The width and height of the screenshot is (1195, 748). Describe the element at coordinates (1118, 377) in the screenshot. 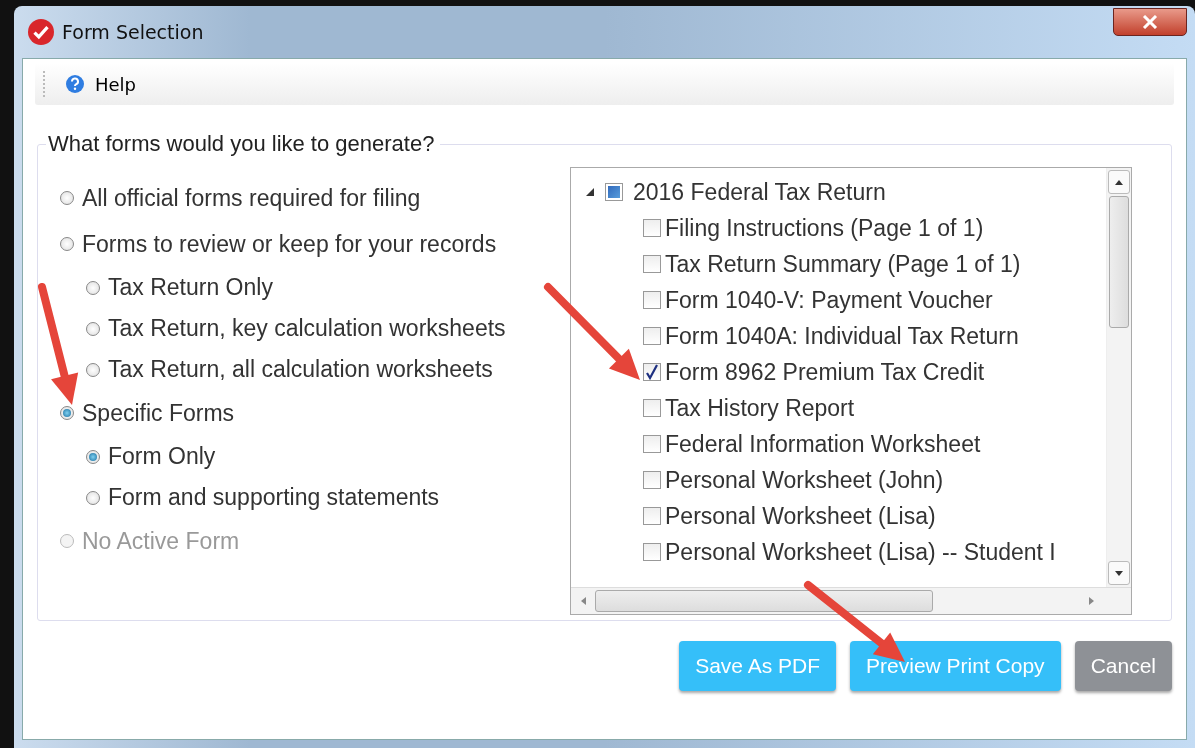

I see `vertical-scrollbar` at that location.